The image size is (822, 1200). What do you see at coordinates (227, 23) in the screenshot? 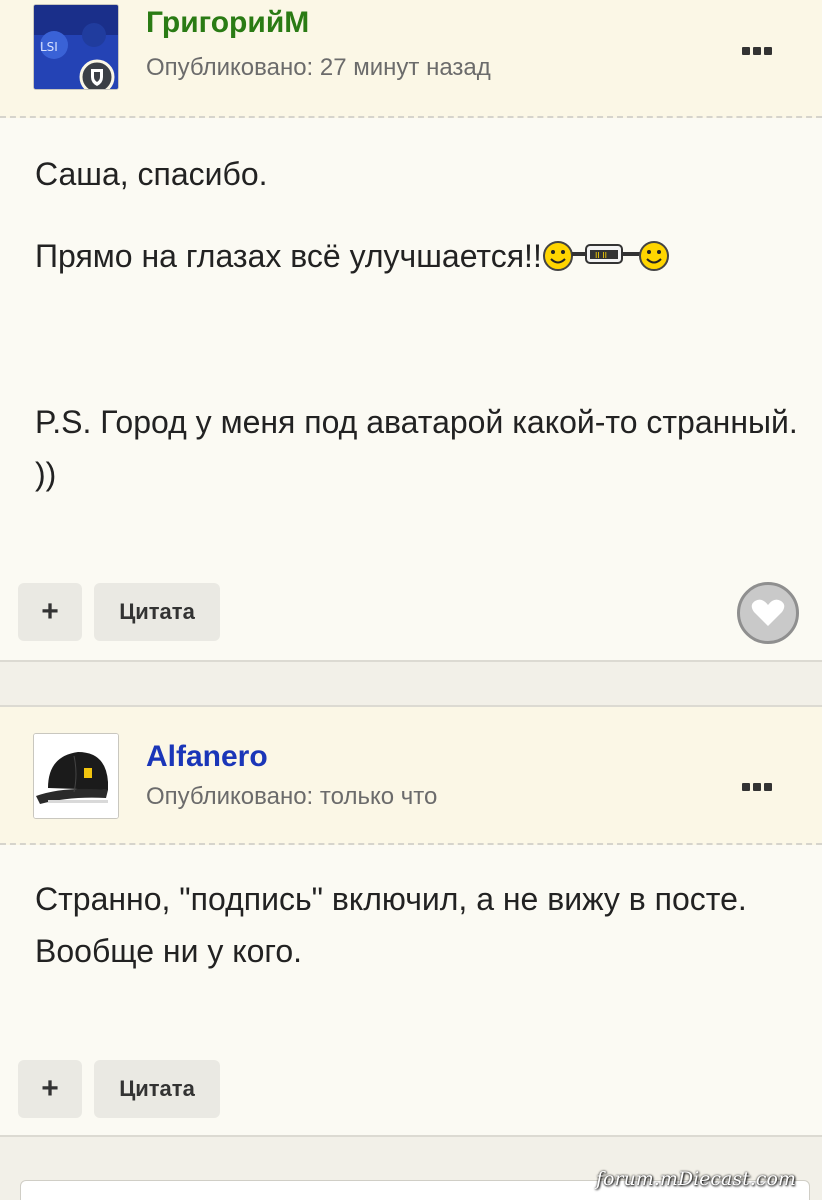
I see `author-name: ГригорийМ` at bounding box center [227, 23].